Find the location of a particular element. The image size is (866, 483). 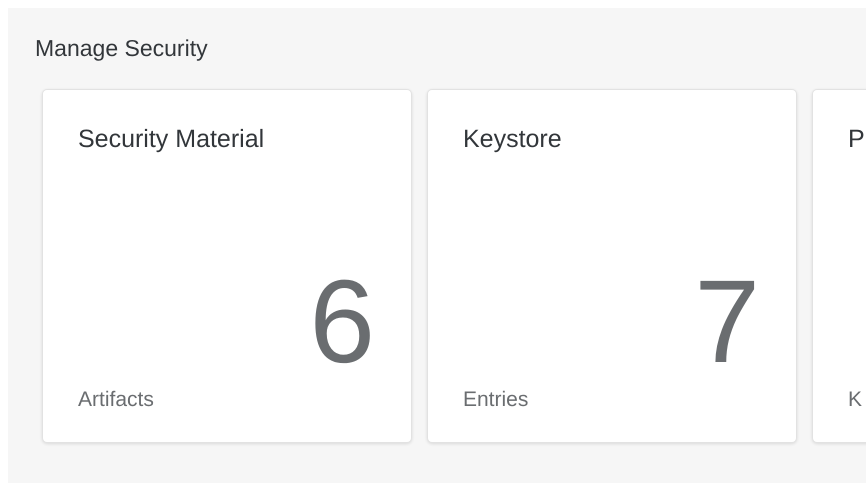

tile-unit: Entries is located at coordinates (495, 399).